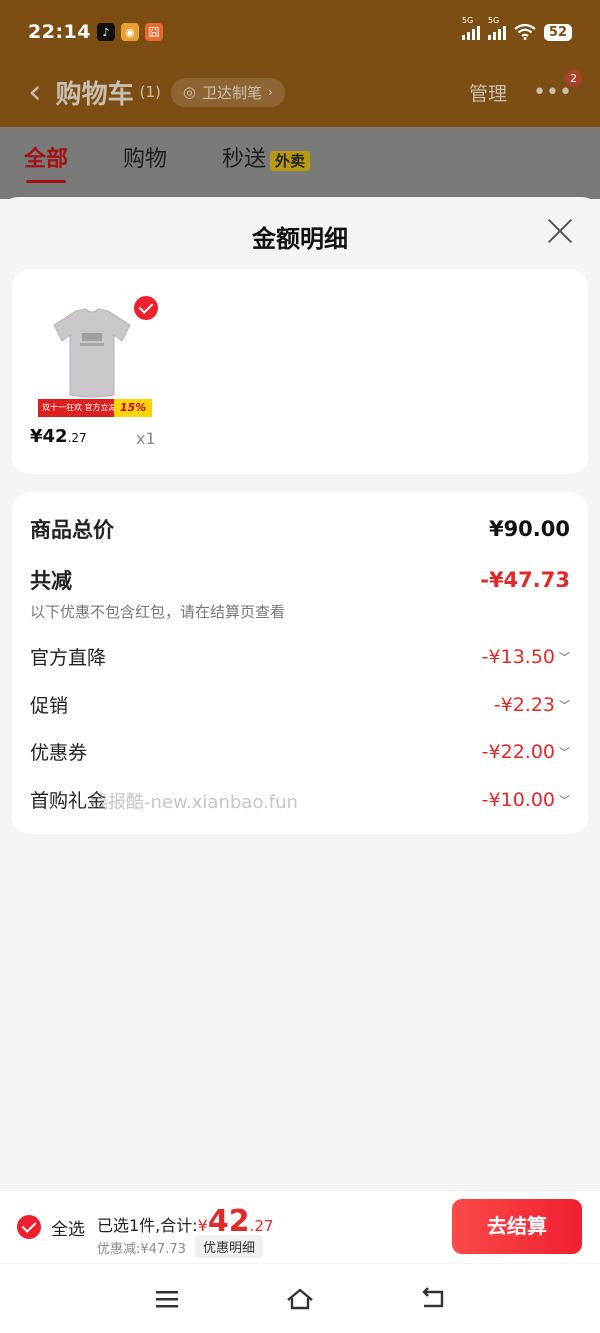 The image size is (600, 1333). Describe the element at coordinates (29, 1227) in the screenshot. I see `select-all-check-icon` at that location.